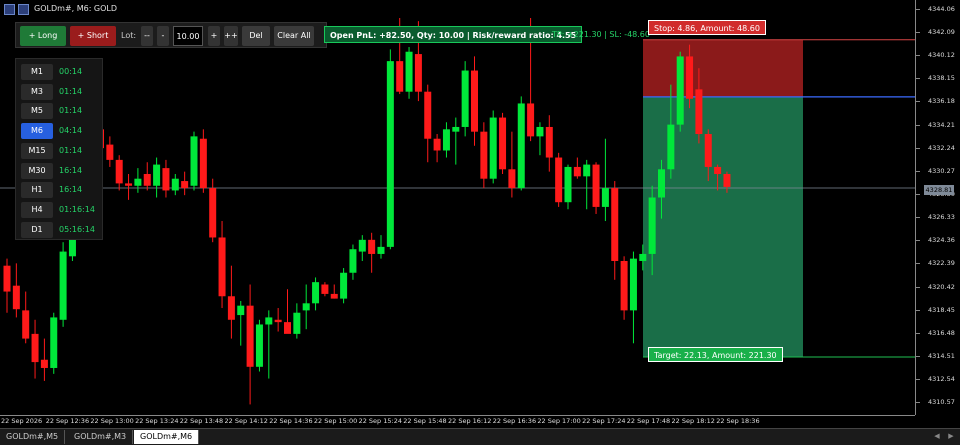 This screenshot has width=960, height=445. I want to click on current-price-label: 4328.81, so click(939, 190).